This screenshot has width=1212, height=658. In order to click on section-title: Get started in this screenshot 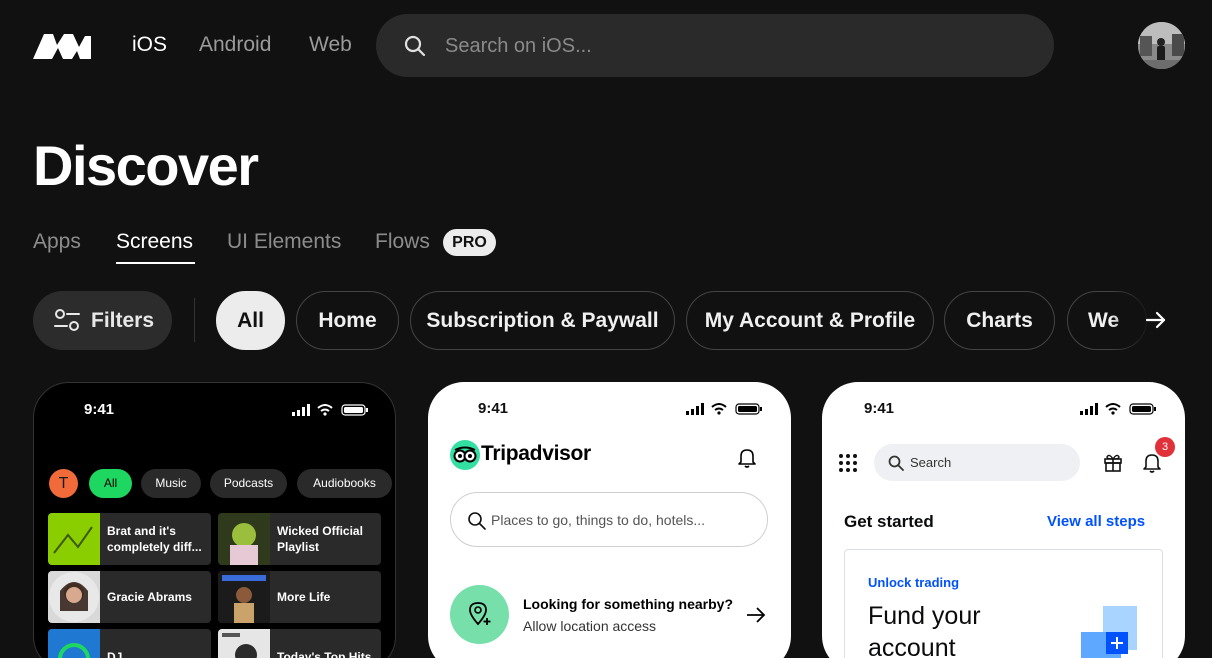, I will do `click(889, 521)`.